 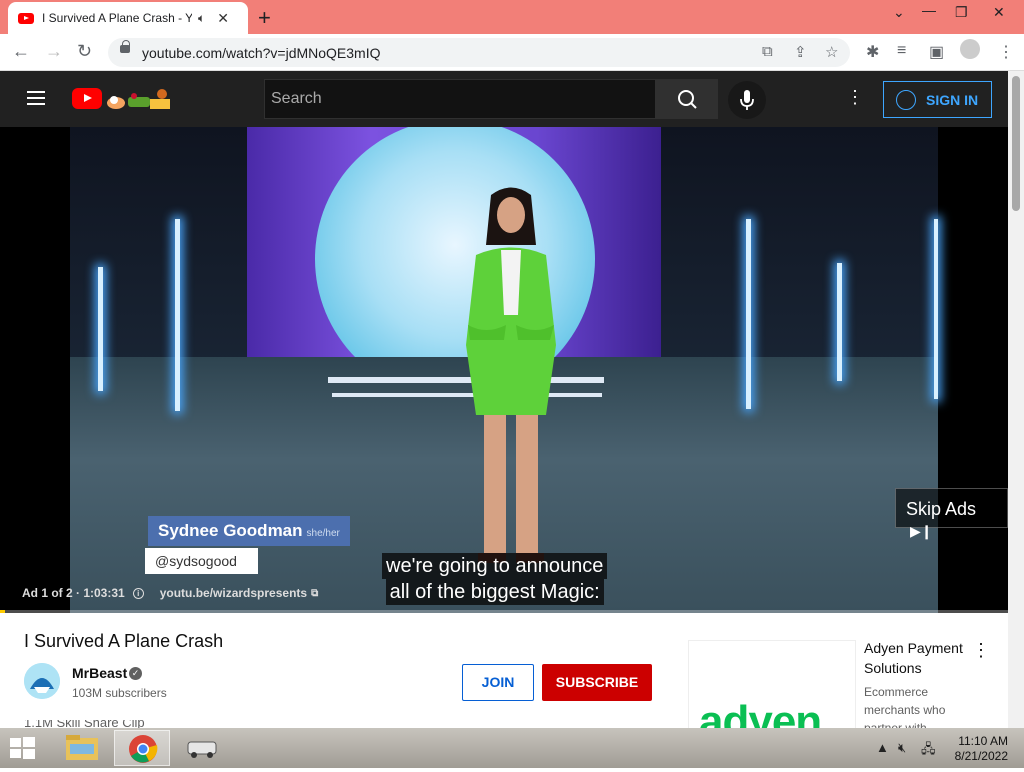 I want to click on clock-time: 11:10 AM, so click(x=983, y=741).